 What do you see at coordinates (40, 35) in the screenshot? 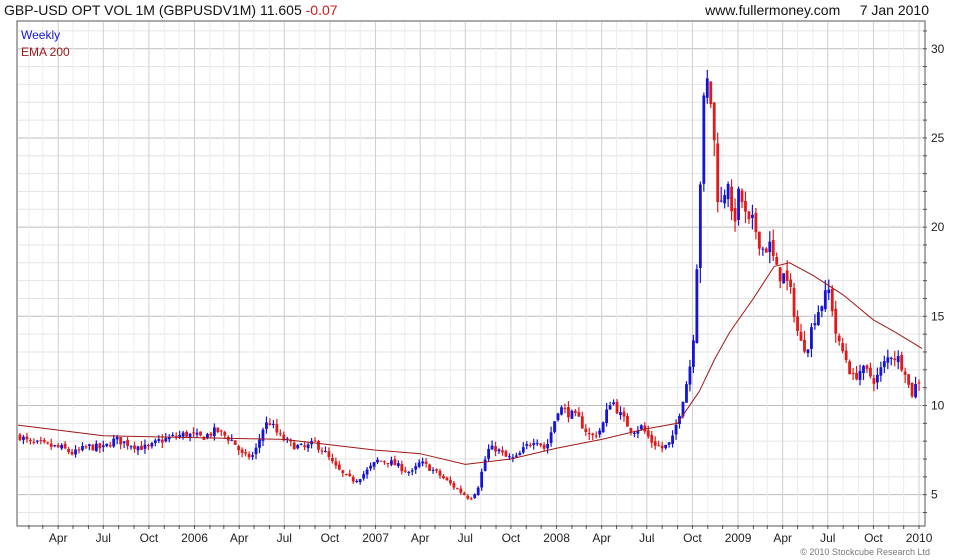
I see `legend-weekly: Weekly` at bounding box center [40, 35].